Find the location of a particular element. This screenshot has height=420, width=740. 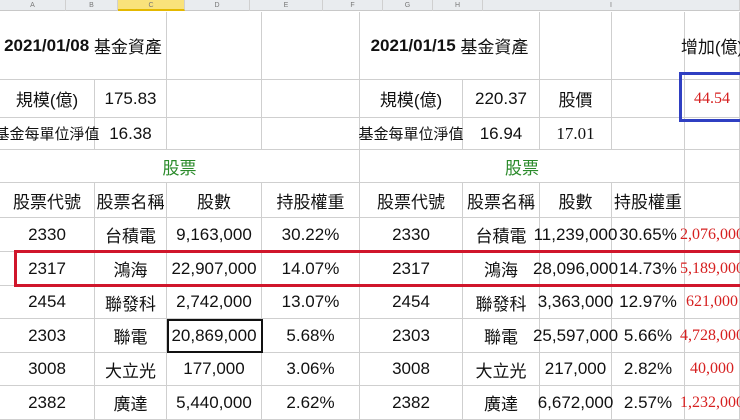

weight-left: 2.62% is located at coordinates (311, 403).